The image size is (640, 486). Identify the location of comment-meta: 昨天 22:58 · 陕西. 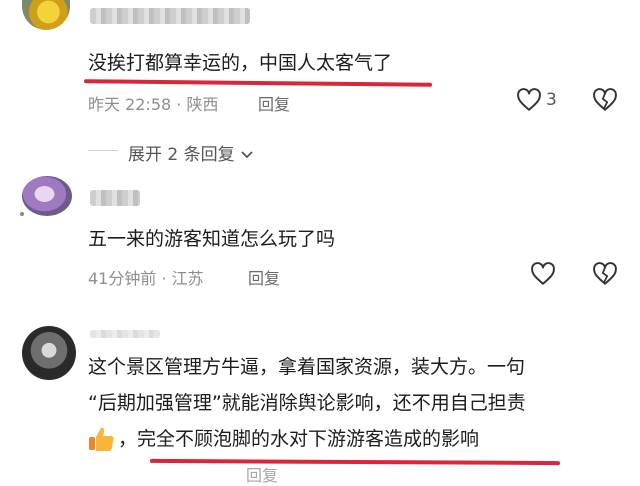
(153, 103).